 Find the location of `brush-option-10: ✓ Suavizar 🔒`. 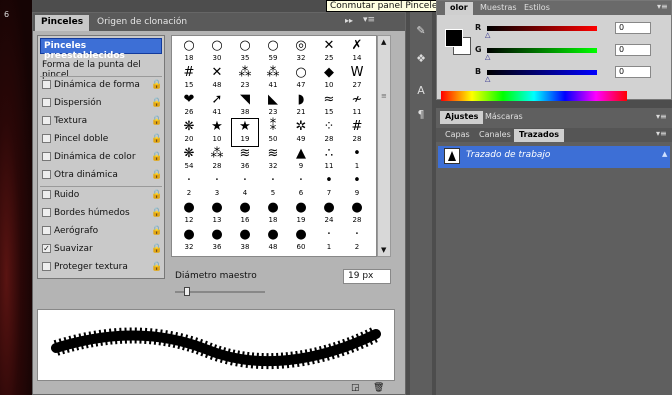

brush-option-10: ✓ Suavizar 🔒 is located at coordinates (101, 250).